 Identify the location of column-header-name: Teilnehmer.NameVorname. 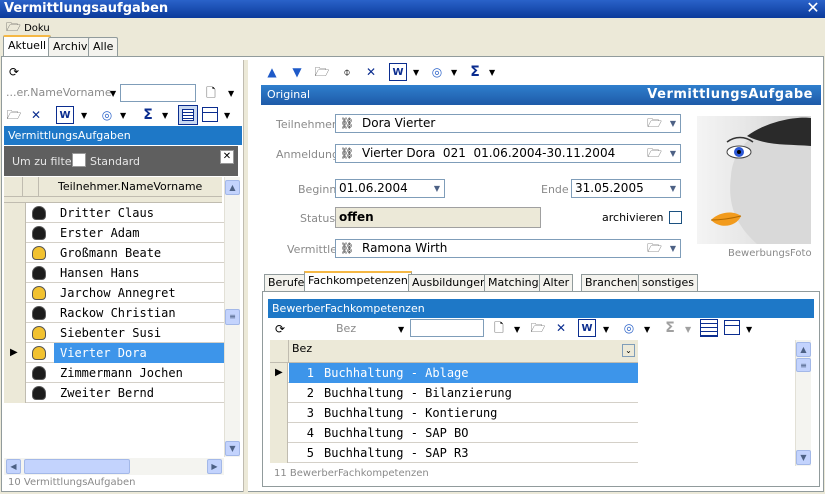
(130, 186).